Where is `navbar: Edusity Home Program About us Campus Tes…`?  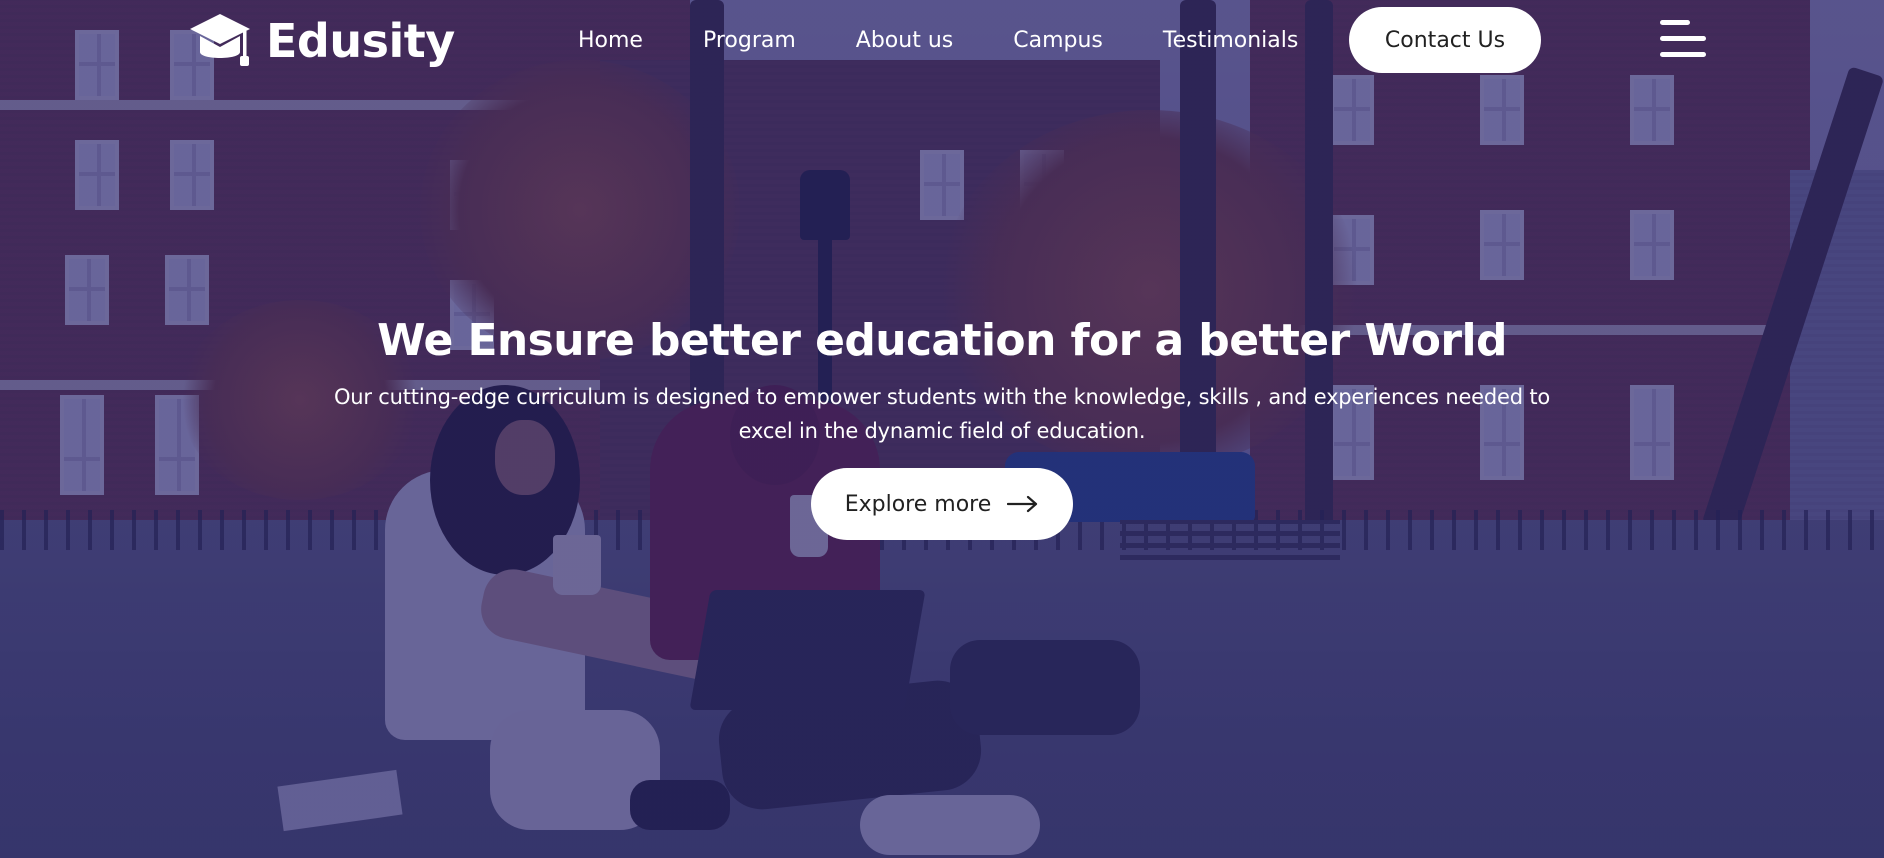
navbar: Edusity Home Program About us Campus Tes… is located at coordinates (942, 41).